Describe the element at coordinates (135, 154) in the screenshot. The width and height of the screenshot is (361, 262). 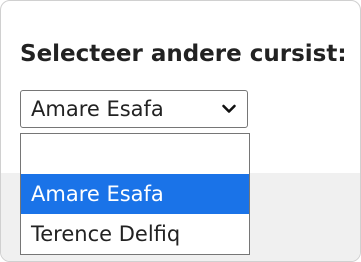
I see `option-empty` at that location.